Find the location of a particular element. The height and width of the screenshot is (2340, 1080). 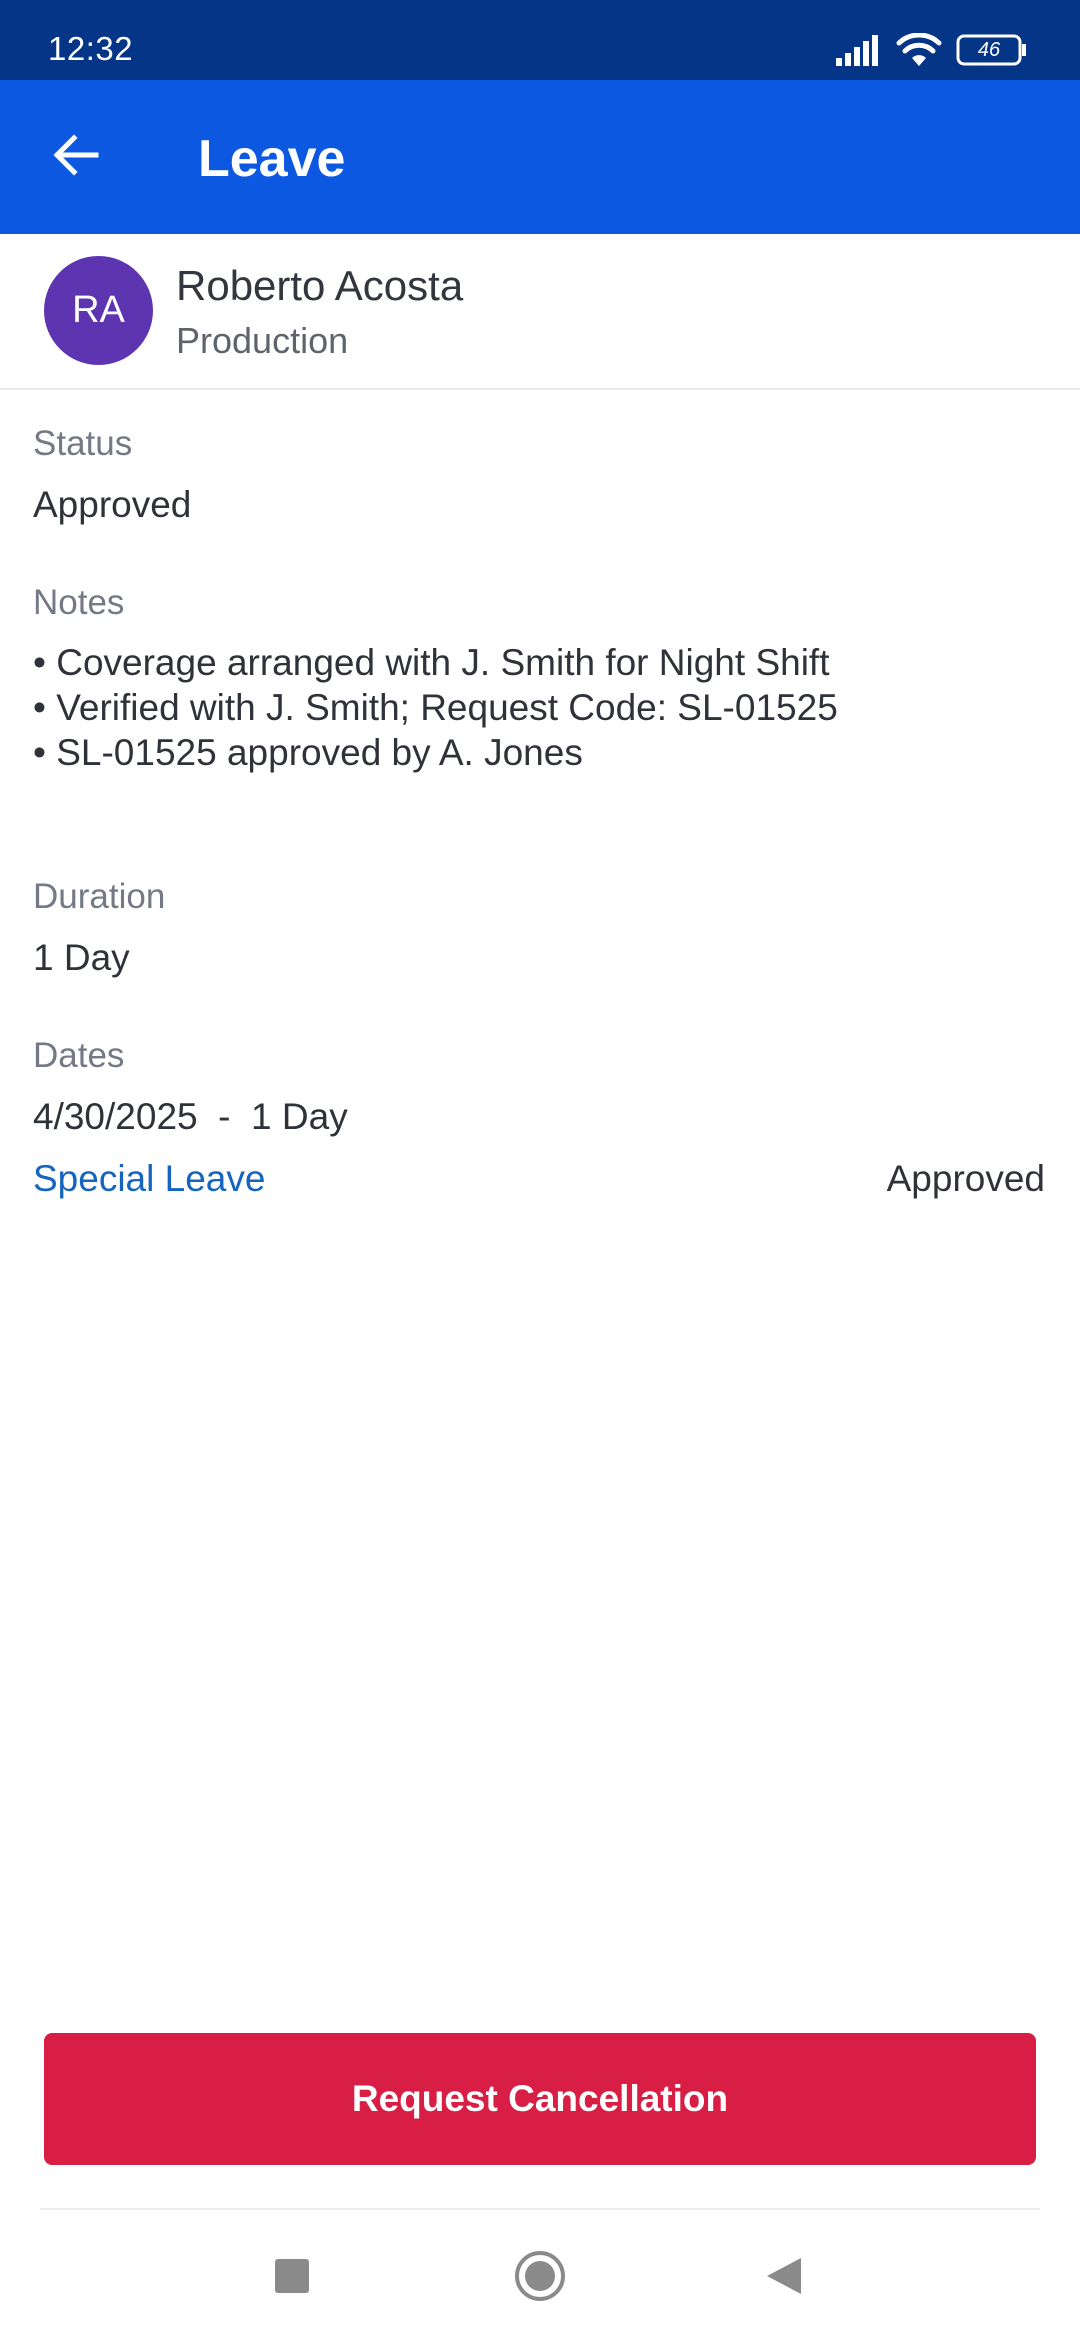

app-bar: Leave is located at coordinates (540, 157).